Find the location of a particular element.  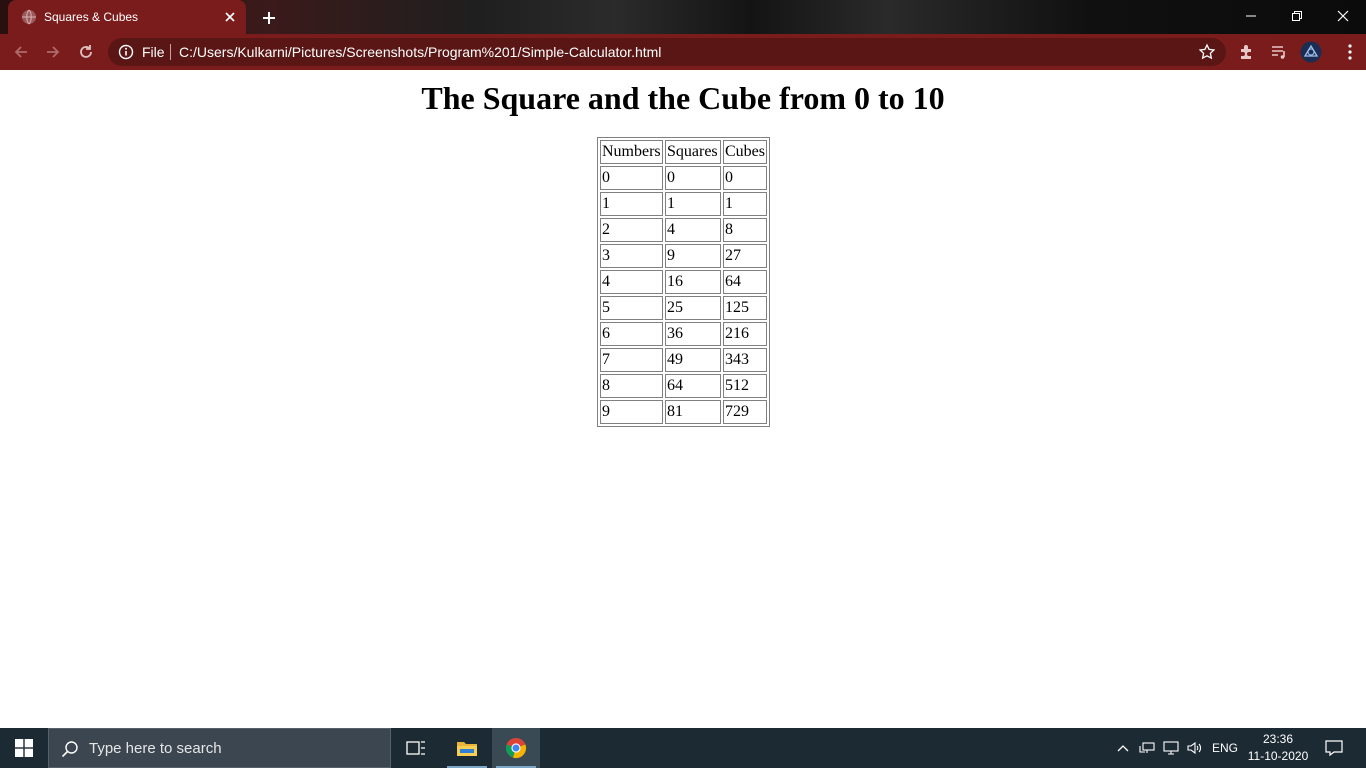

puzzle-icon is located at coordinates (1246, 52).